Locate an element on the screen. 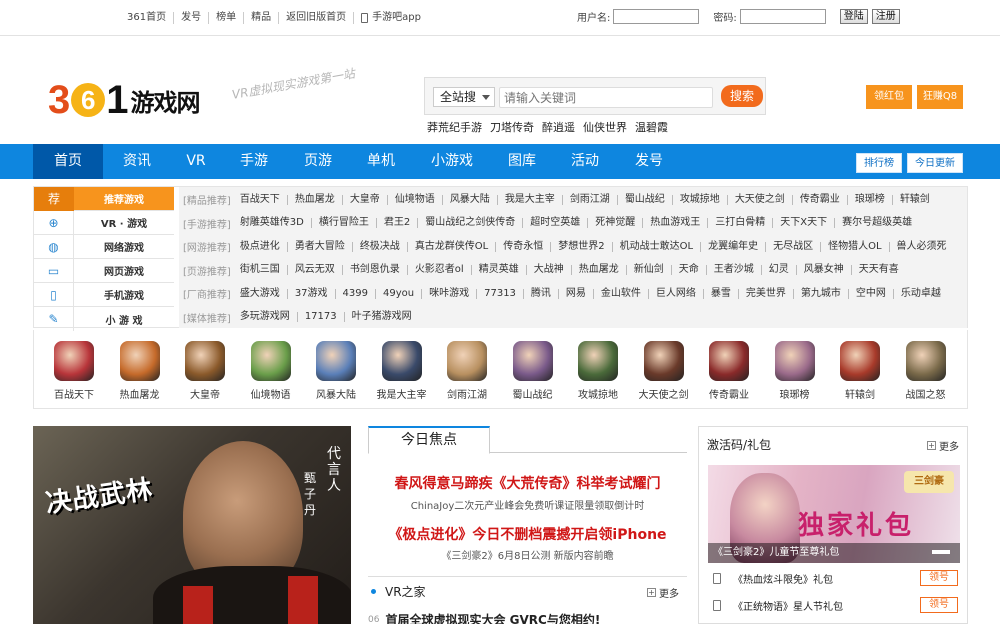 Image resolution: width=1000 pixels, height=624 pixels. nav-codes: 发号 is located at coordinates (649, 161).